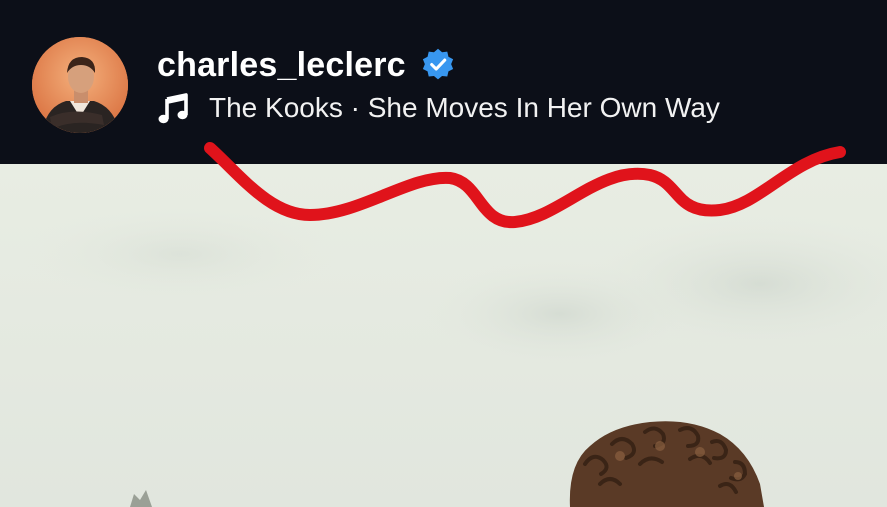 The width and height of the screenshot is (887, 507). I want to click on music-row: The Kooks · She Moves In Her Own Way, so click(438, 108).